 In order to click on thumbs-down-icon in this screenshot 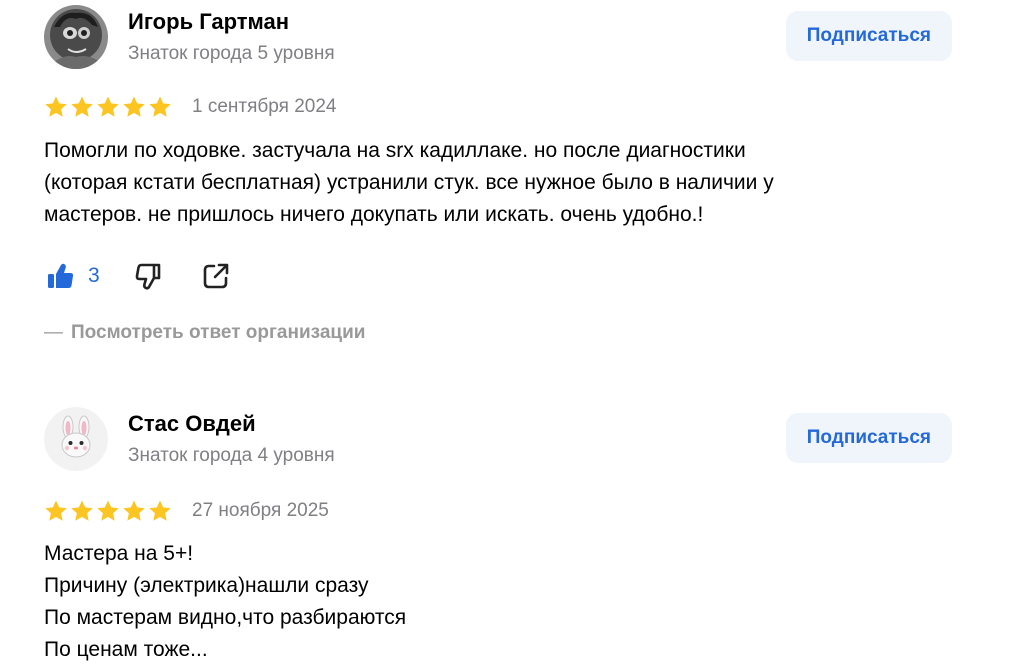, I will do `click(147, 276)`.